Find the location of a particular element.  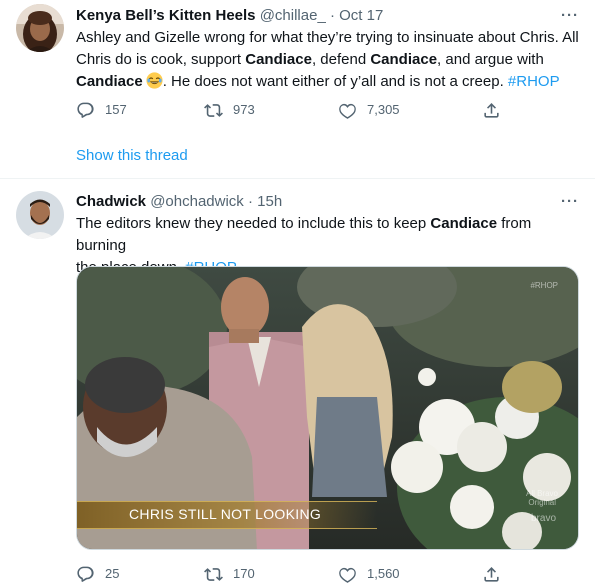

video-caption: CHRIS STILL NOT LOOKING is located at coordinates (227, 515).